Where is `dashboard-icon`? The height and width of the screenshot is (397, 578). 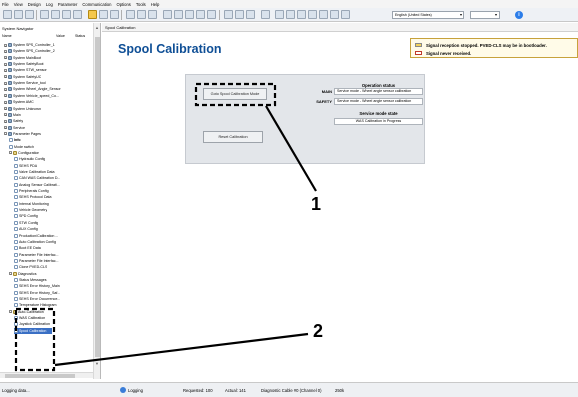
dashboard-icon is located at coordinates (92, 14).